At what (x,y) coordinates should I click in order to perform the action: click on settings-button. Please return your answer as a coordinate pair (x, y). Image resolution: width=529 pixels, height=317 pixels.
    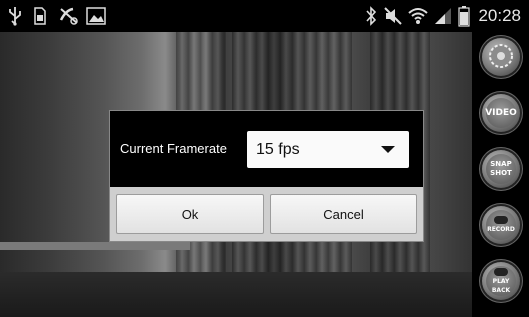
    Looking at the image, I should click on (501, 57).